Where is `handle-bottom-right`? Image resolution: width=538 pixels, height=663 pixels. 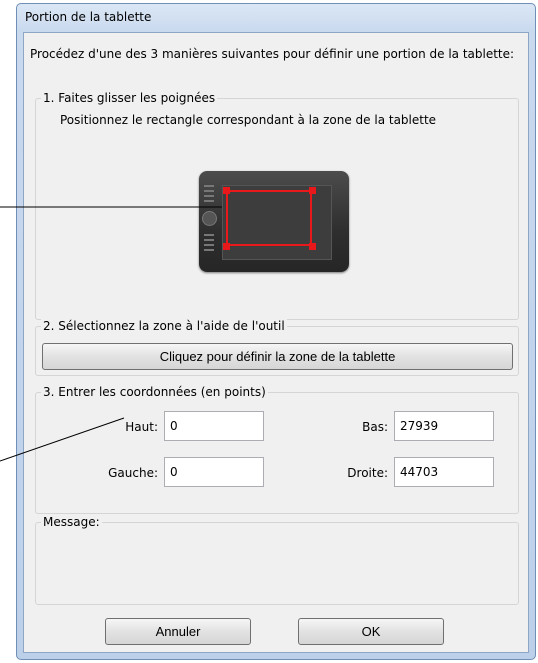
handle-bottom-right is located at coordinates (312, 246).